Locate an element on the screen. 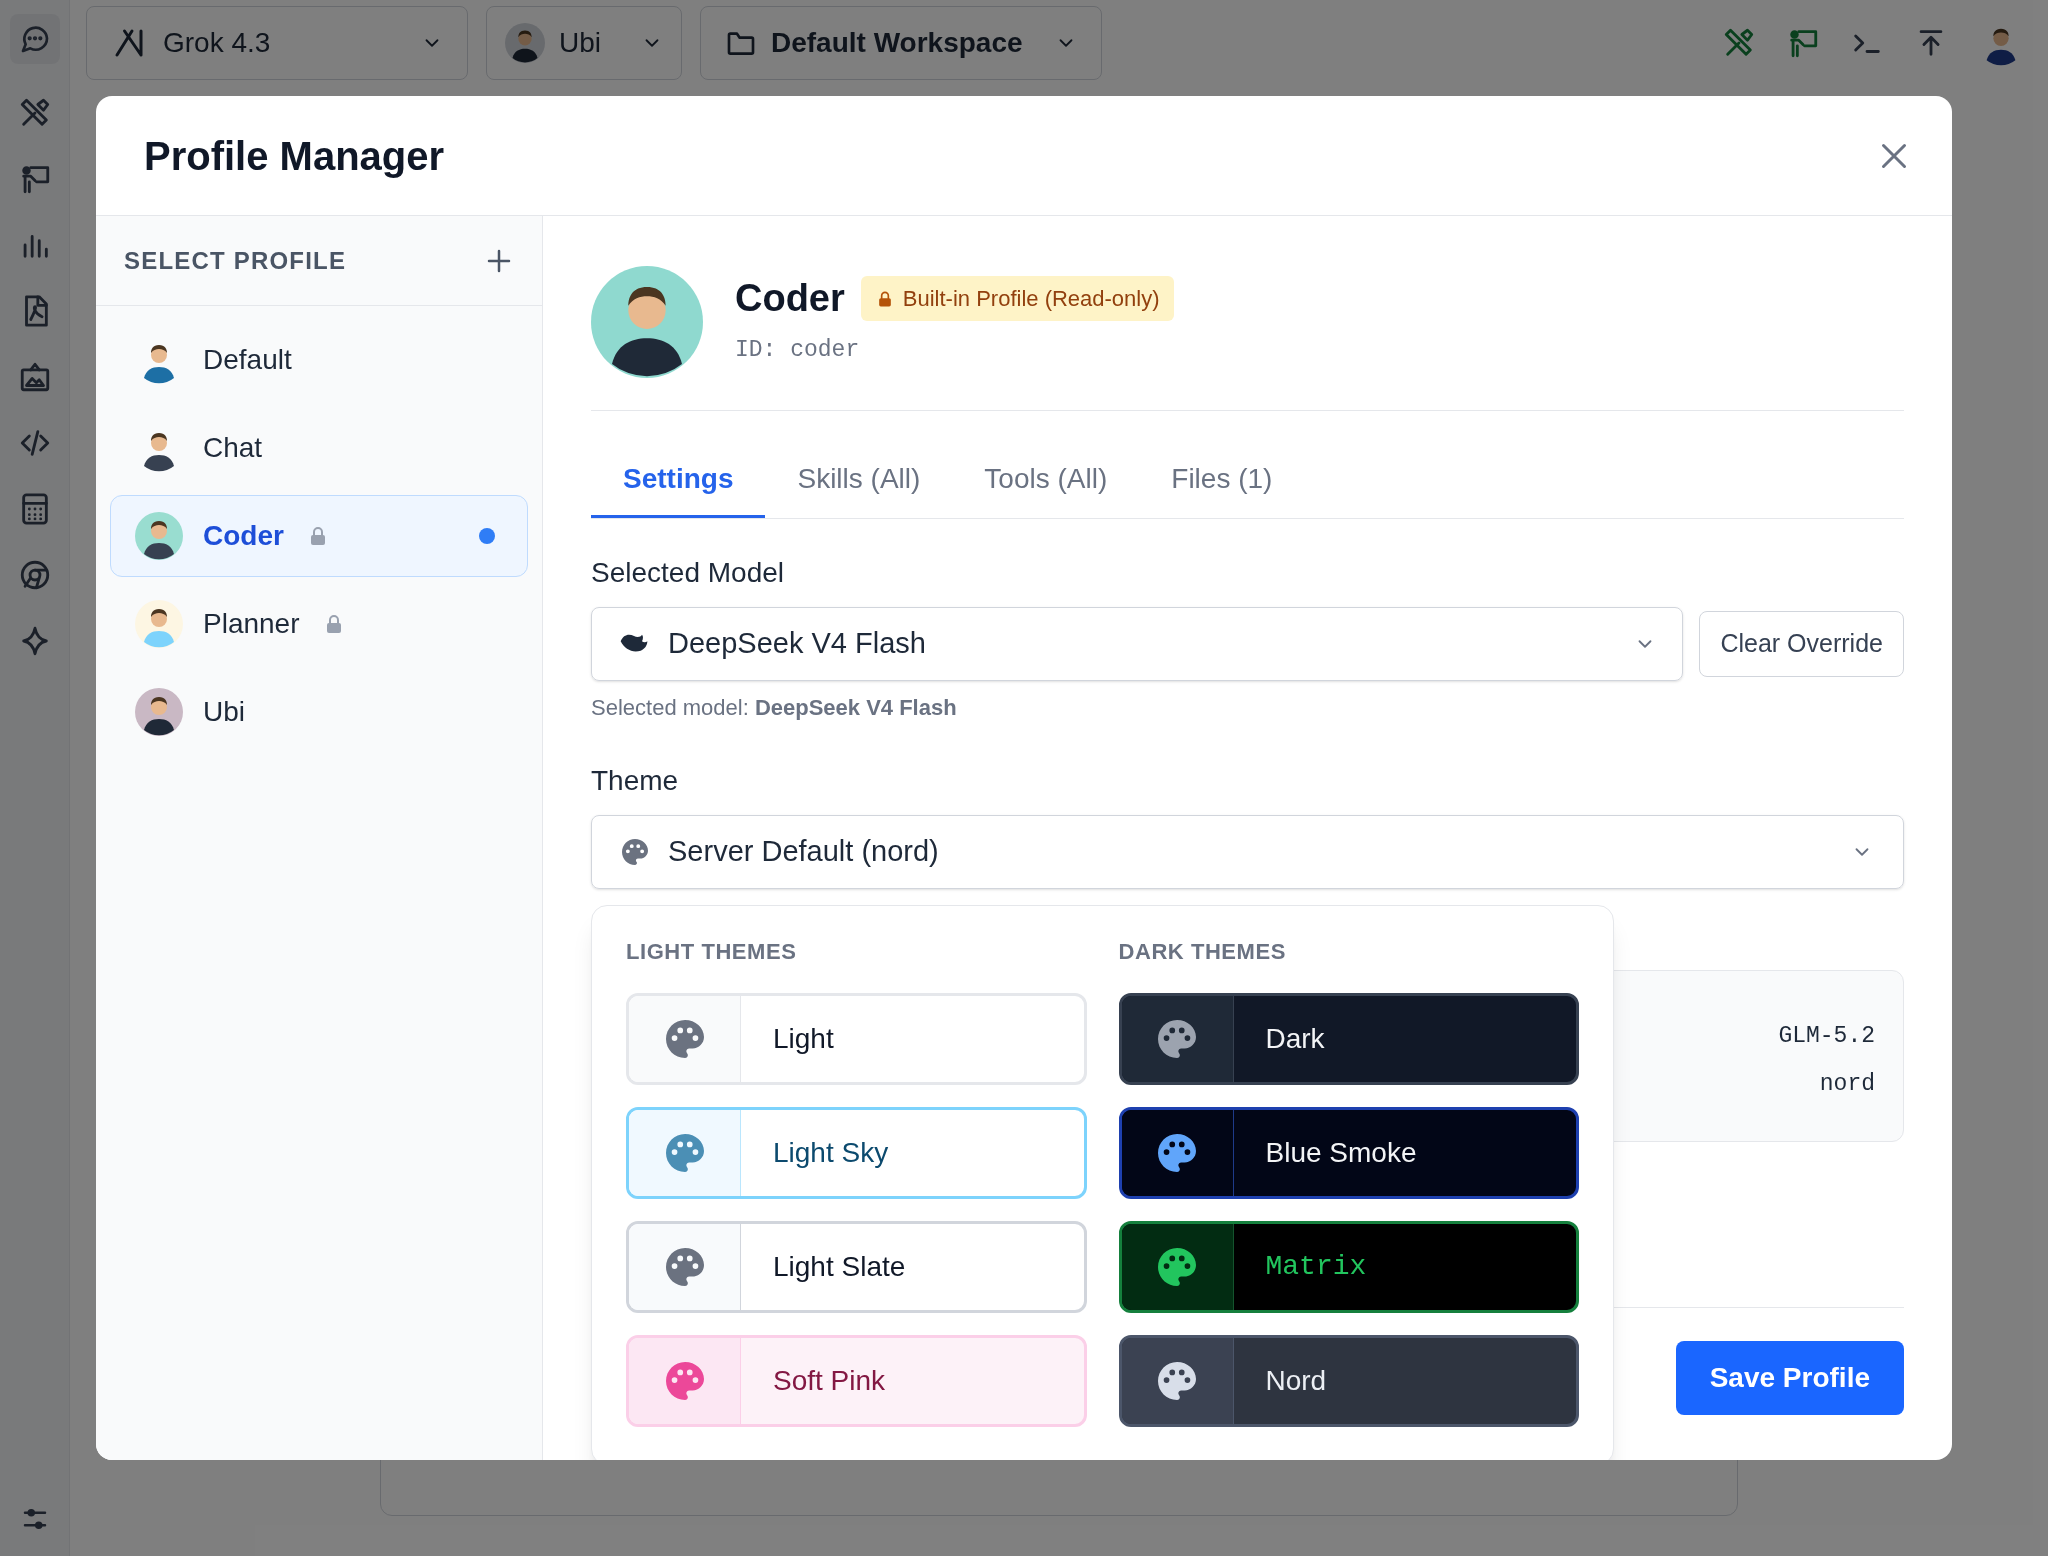 The image size is (2048, 1556). theme-option: Nord is located at coordinates (1348, 1381).